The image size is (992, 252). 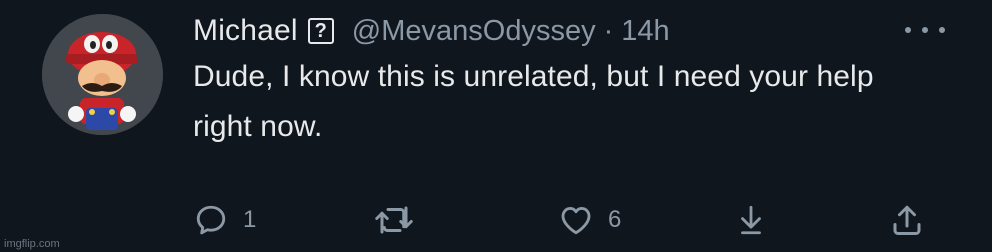 I want to click on like-button: 6, so click(x=589, y=220).